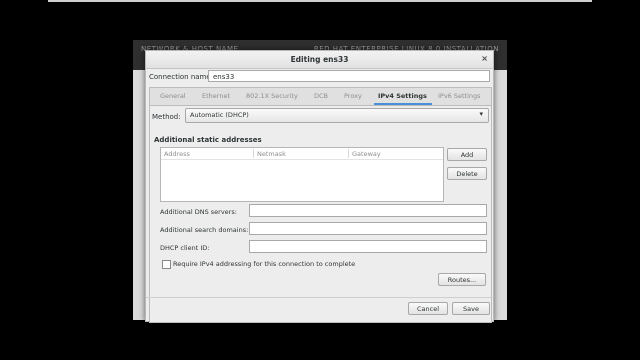 This screenshot has width=640, height=360. Describe the element at coordinates (216, 96) in the screenshot. I see `tab-ethernet: Ethernet` at that location.